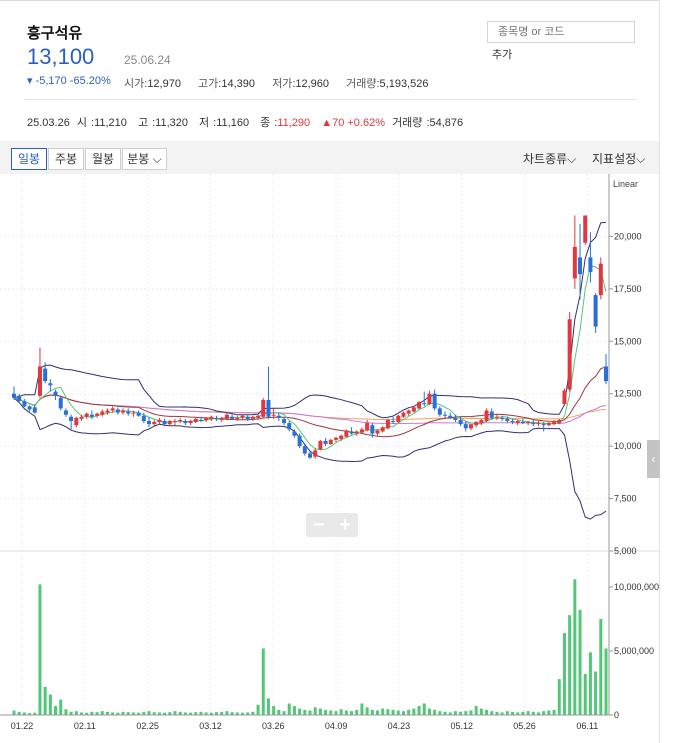  Describe the element at coordinates (628, 289) in the screenshot. I see `y-tick-label: 17,500` at that location.